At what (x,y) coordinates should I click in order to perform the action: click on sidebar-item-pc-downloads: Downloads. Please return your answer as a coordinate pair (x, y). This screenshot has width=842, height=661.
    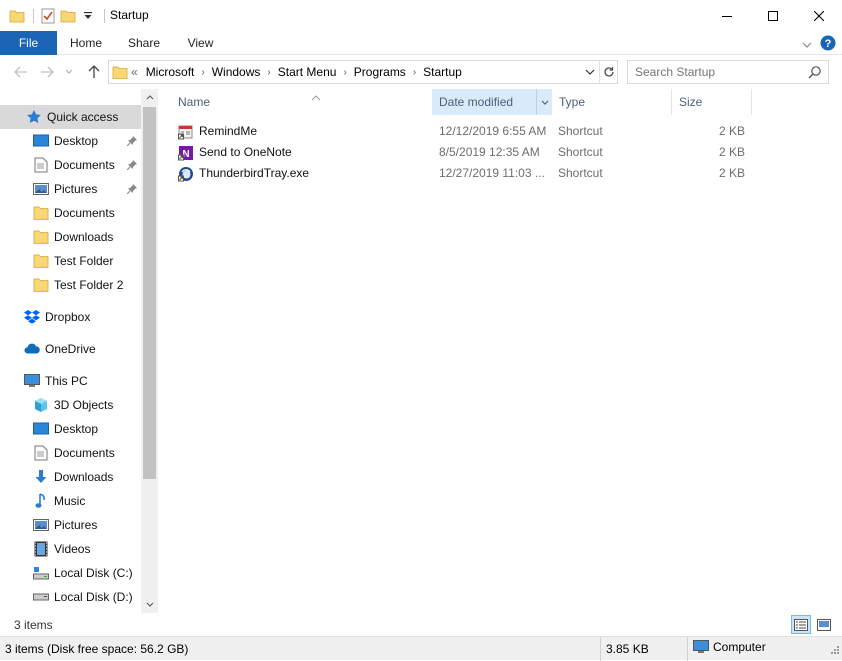
    Looking at the image, I should click on (70, 477).